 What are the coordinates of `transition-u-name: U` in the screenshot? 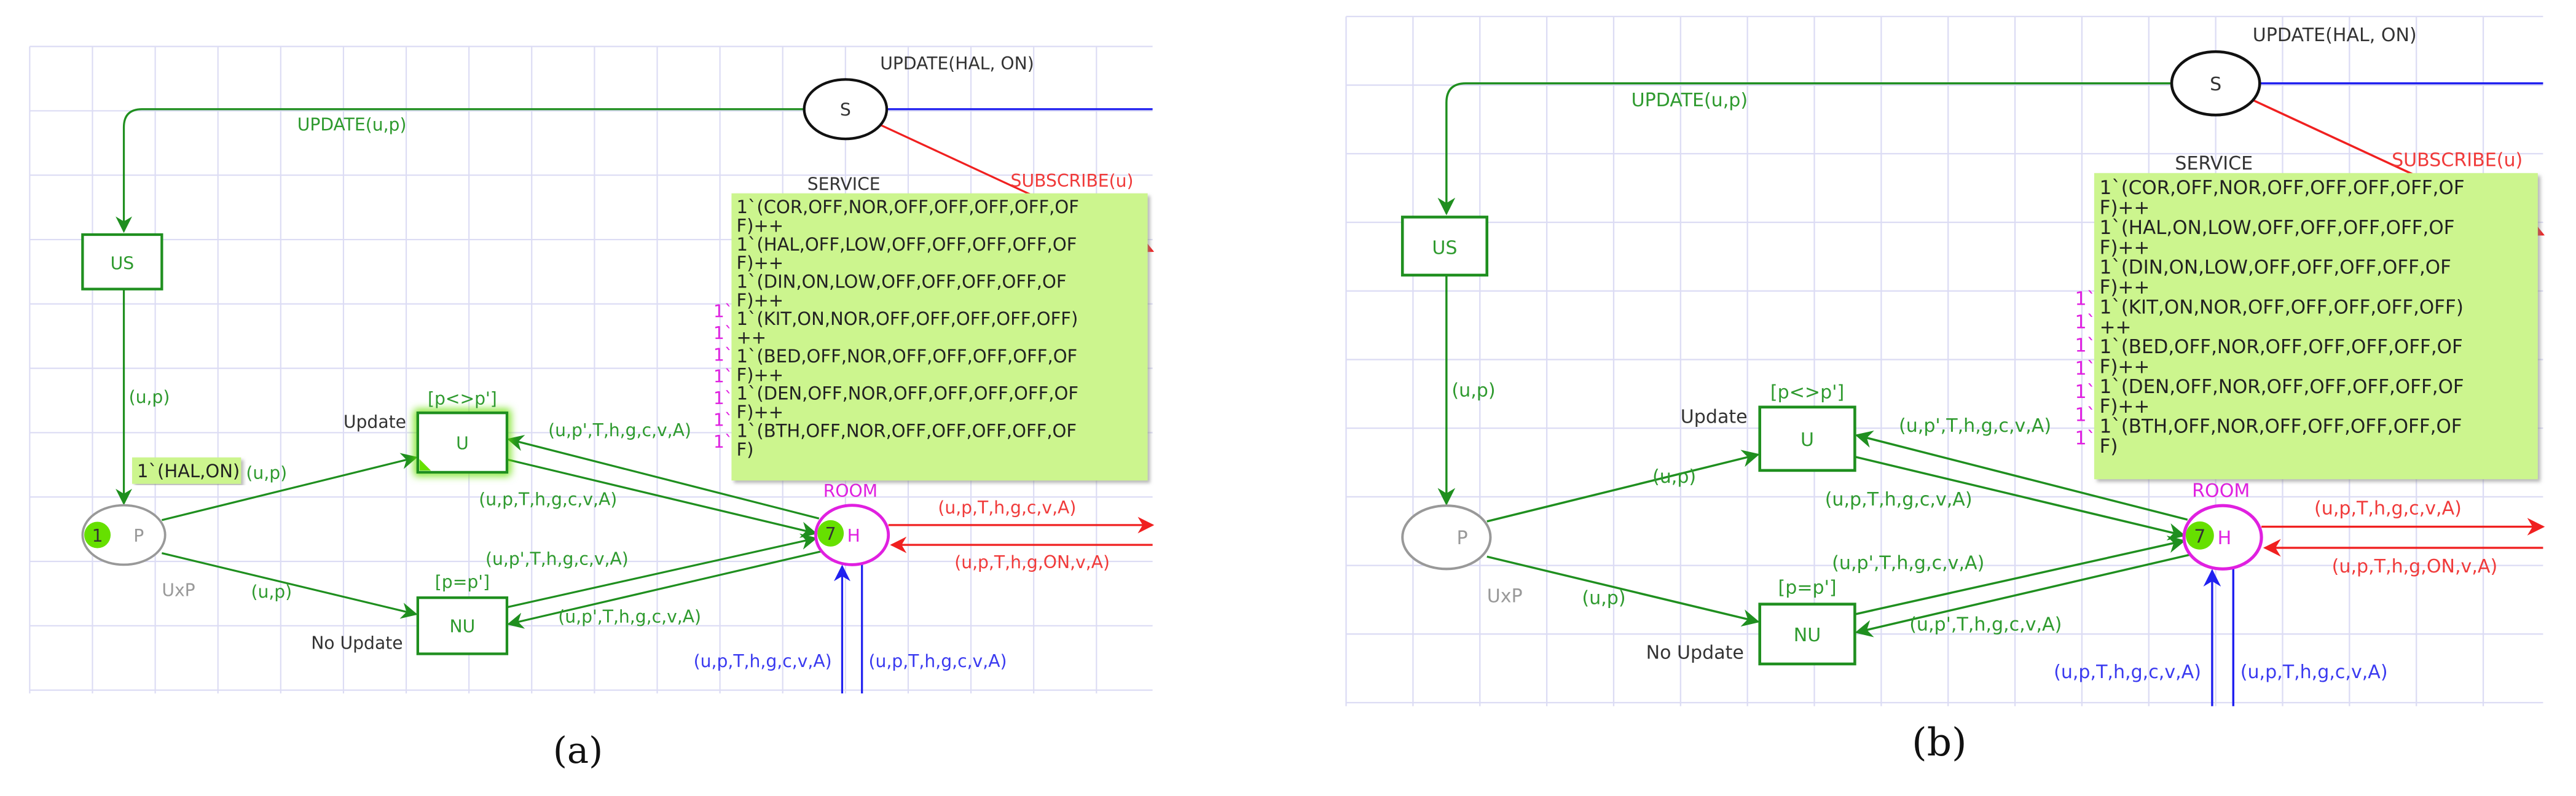 It's located at (1807, 440).